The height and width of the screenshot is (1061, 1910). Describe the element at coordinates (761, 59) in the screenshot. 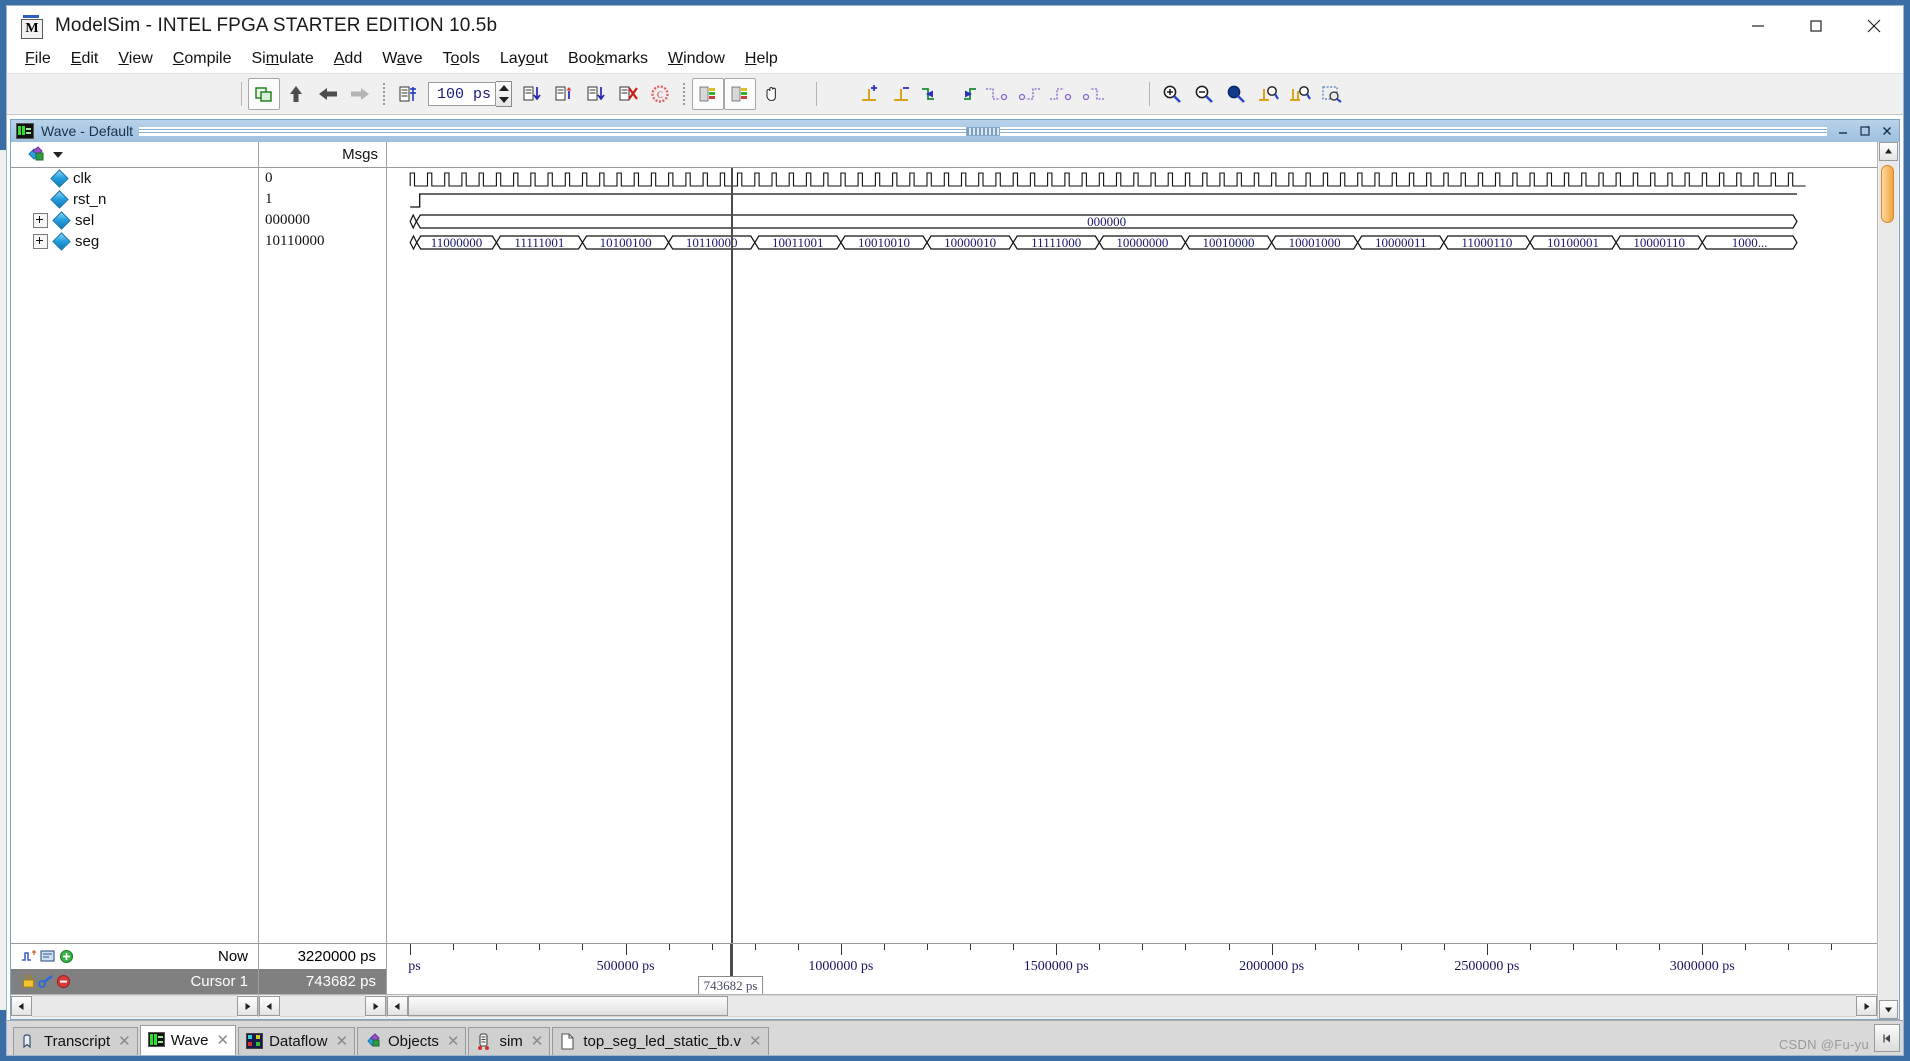

I see `menu-help: Help` at that location.